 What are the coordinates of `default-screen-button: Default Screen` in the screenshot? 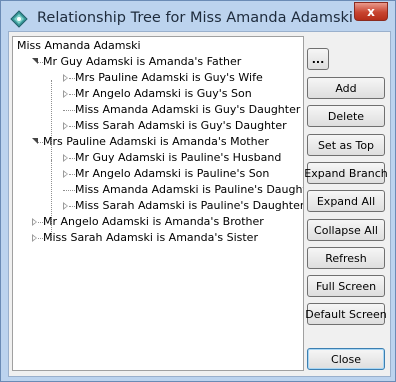 It's located at (346, 314).